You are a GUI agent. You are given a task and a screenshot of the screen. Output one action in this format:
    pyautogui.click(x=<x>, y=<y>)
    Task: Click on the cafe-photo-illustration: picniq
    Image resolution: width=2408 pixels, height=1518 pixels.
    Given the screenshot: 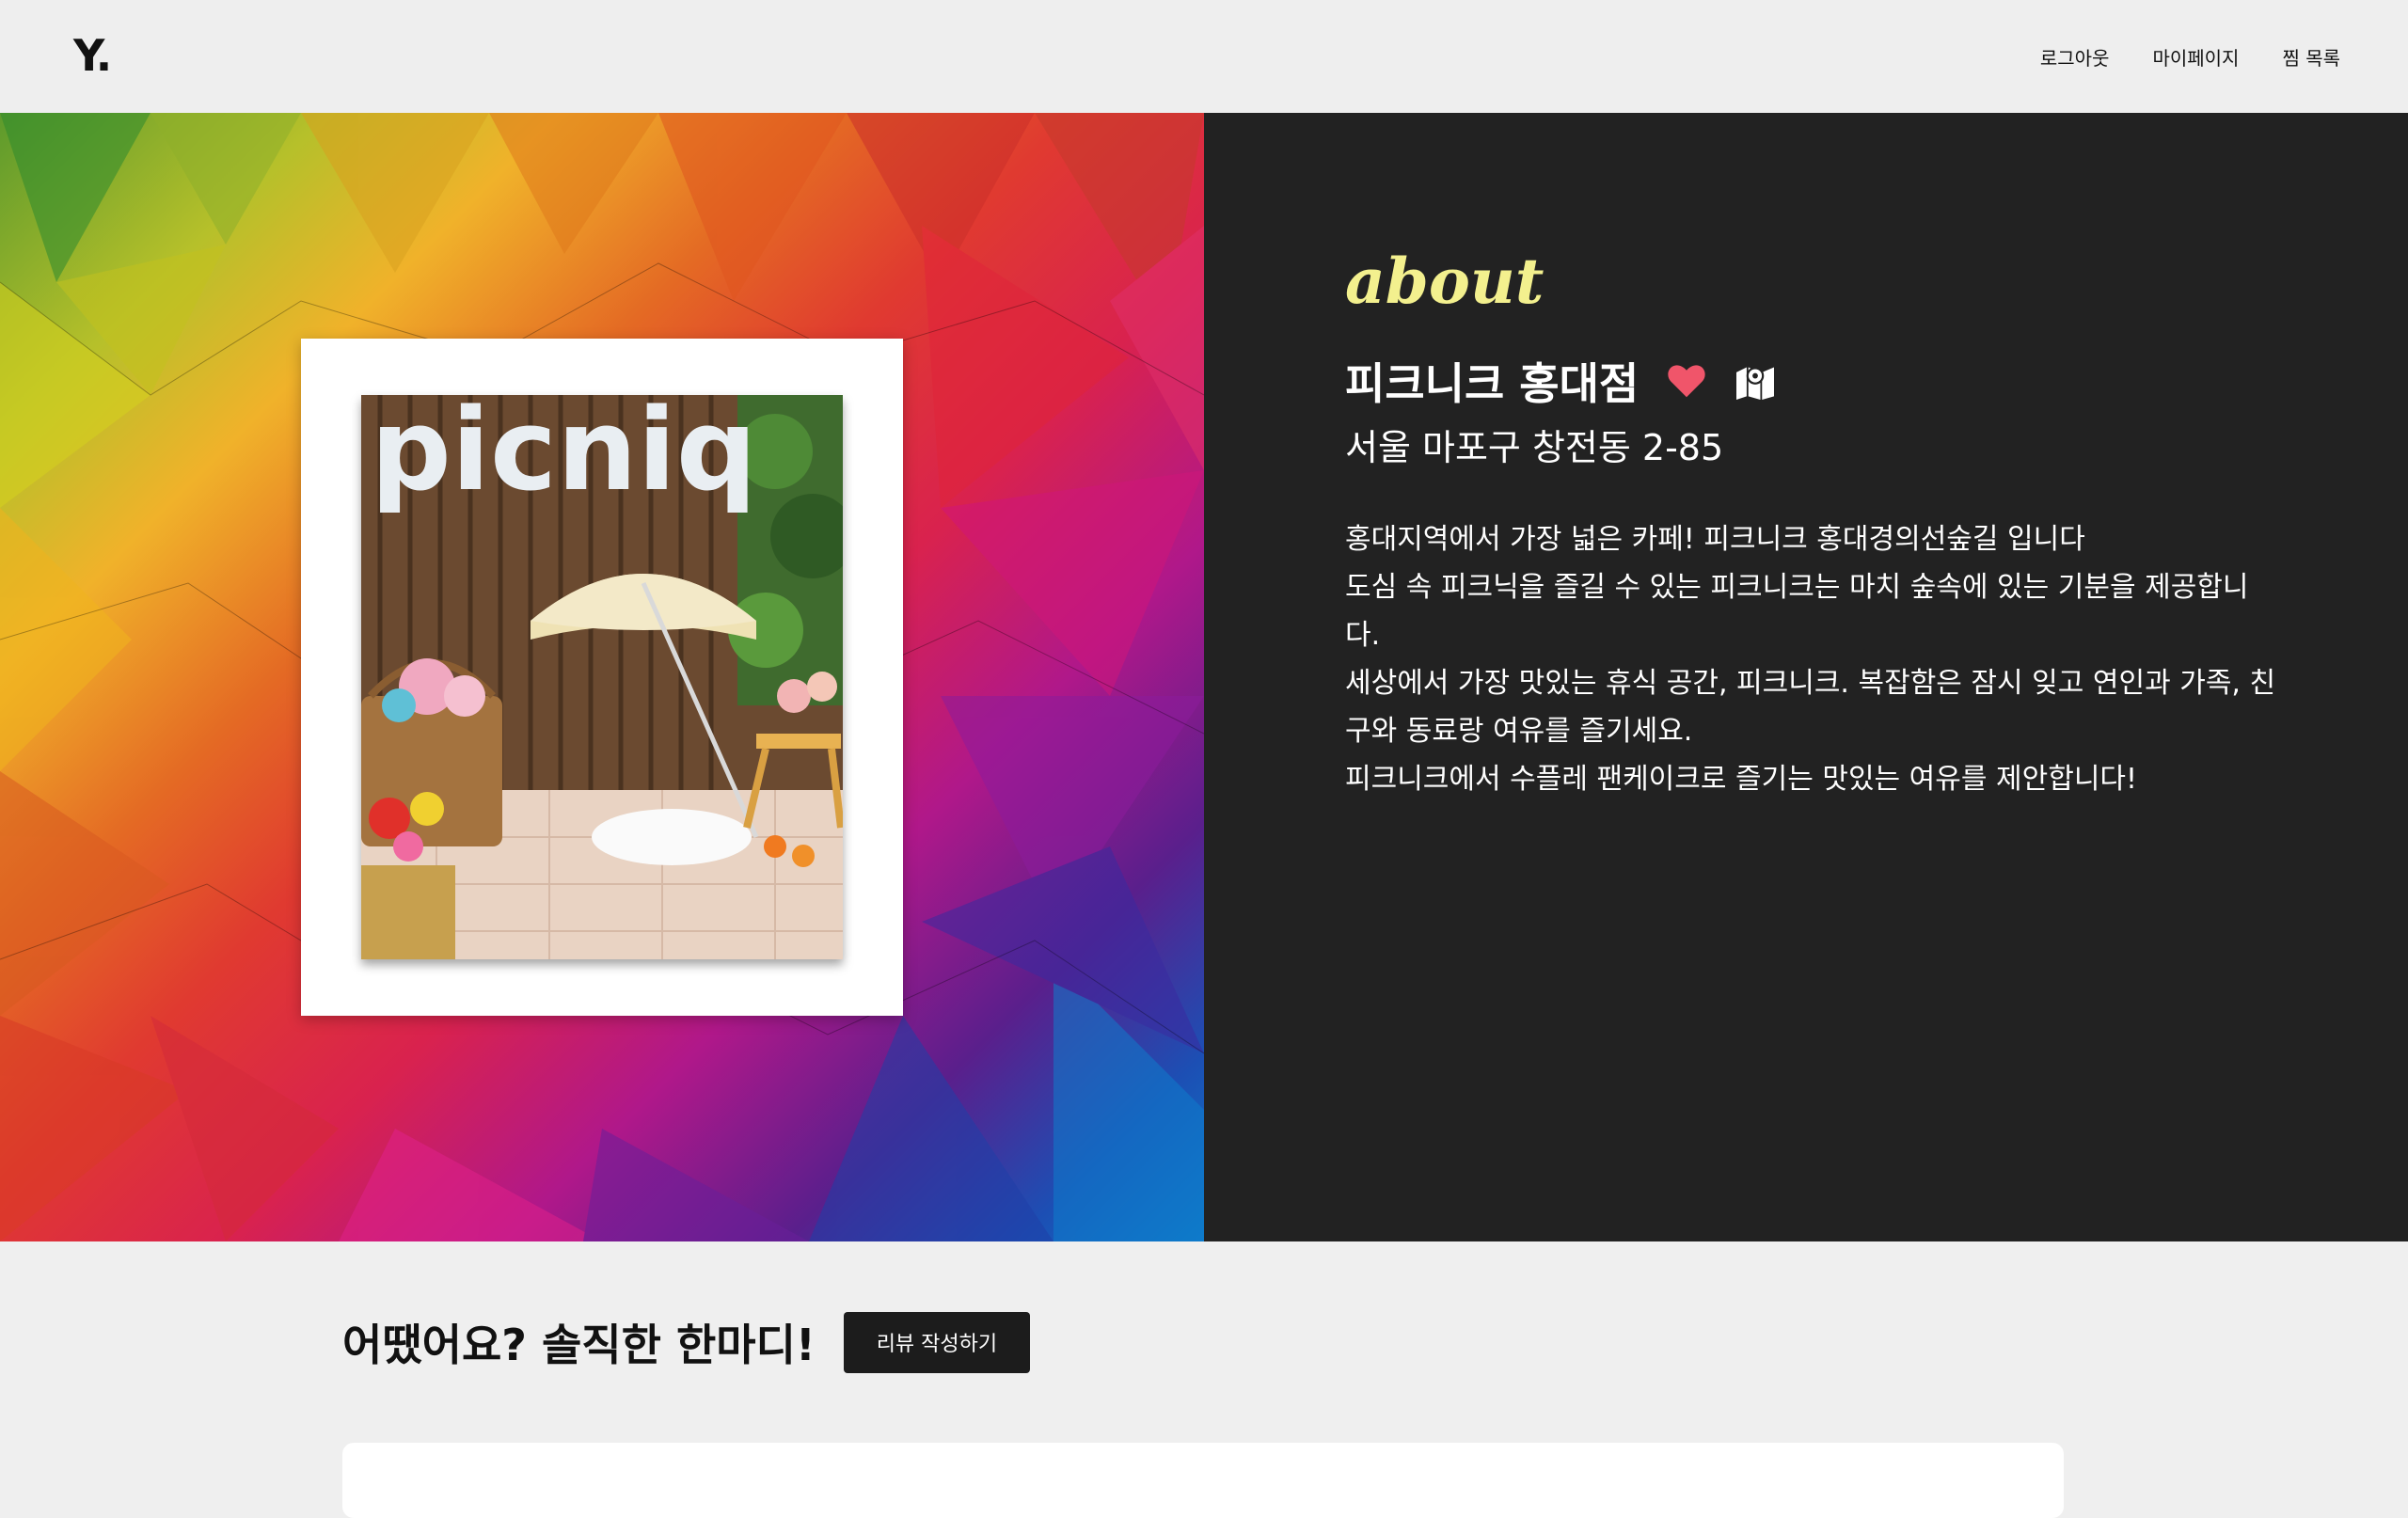 What is the action you would take?
    pyautogui.click(x=602, y=677)
    